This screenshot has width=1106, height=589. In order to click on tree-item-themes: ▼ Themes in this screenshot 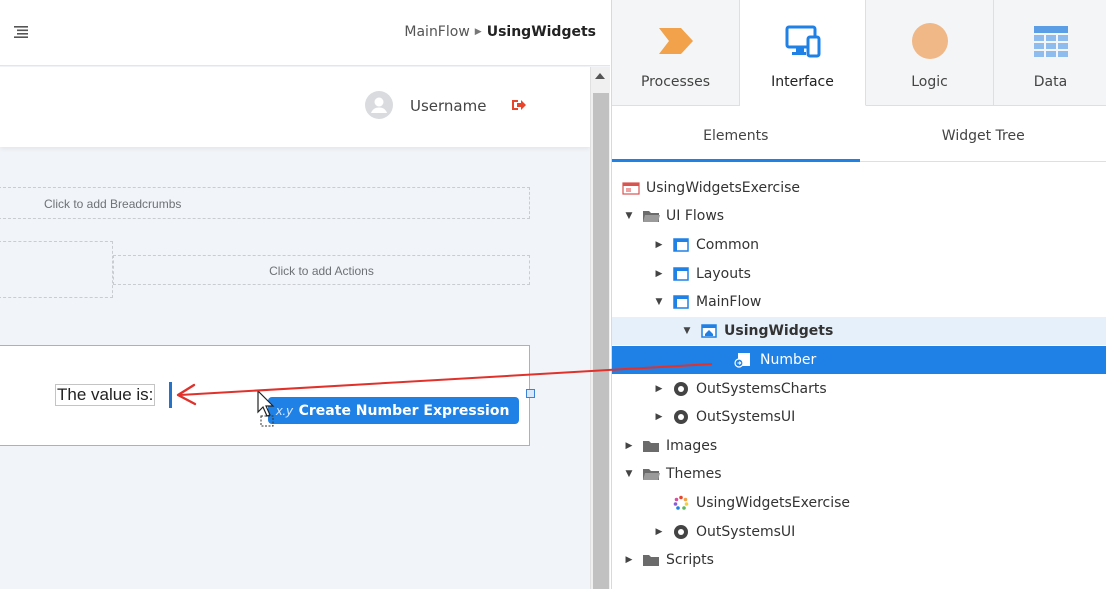, I will do `click(859, 474)`.